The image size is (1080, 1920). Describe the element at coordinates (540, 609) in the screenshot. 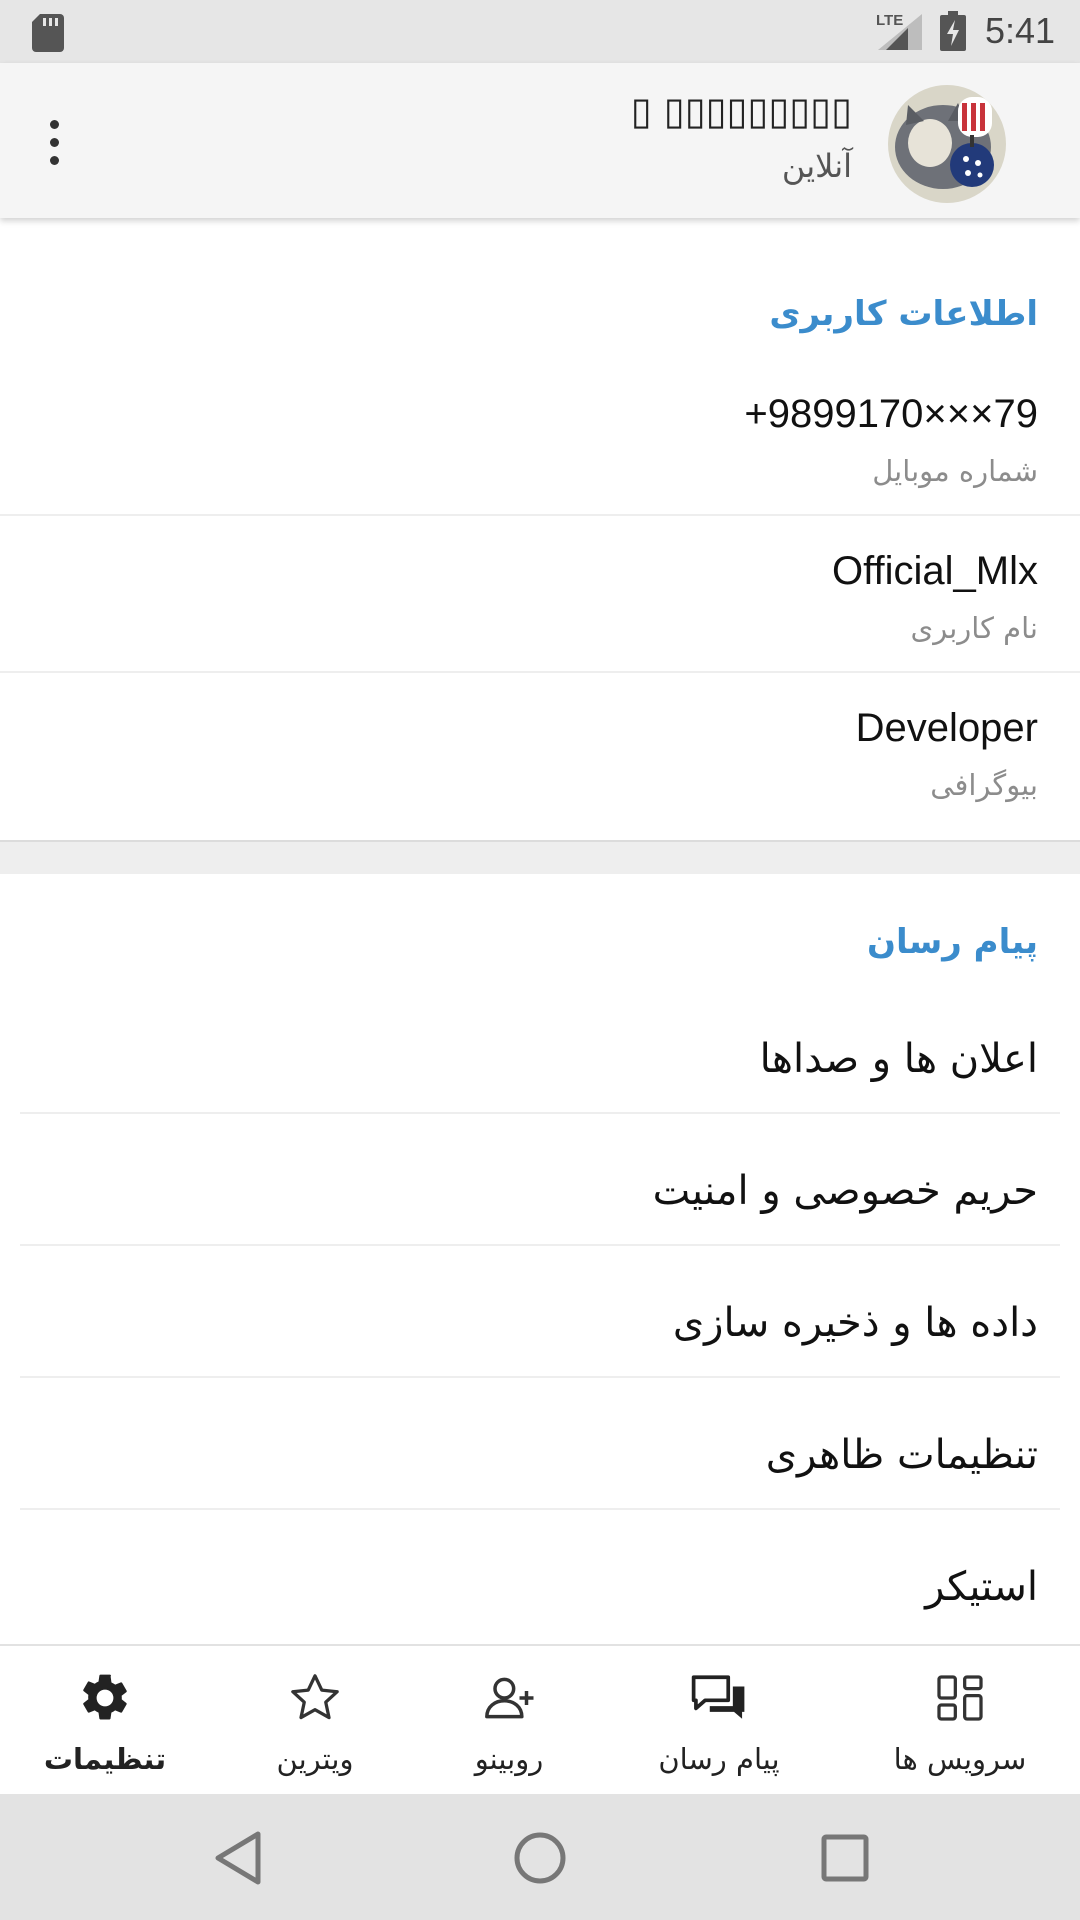

I see `username-row: Official_Mlx نام کاربری` at that location.